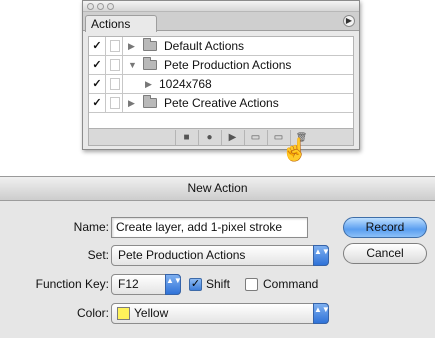 Image resolution: width=435 pixels, height=341 pixels. What do you see at coordinates (92, 313) in the screenshot?
I see `color-label: Color:` at bounding box center [92, 313].